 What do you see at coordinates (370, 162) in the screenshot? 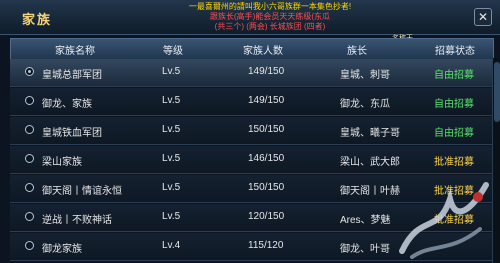
I see `family-leader: 梁山、武大郎` at bounding box center [370, 162].